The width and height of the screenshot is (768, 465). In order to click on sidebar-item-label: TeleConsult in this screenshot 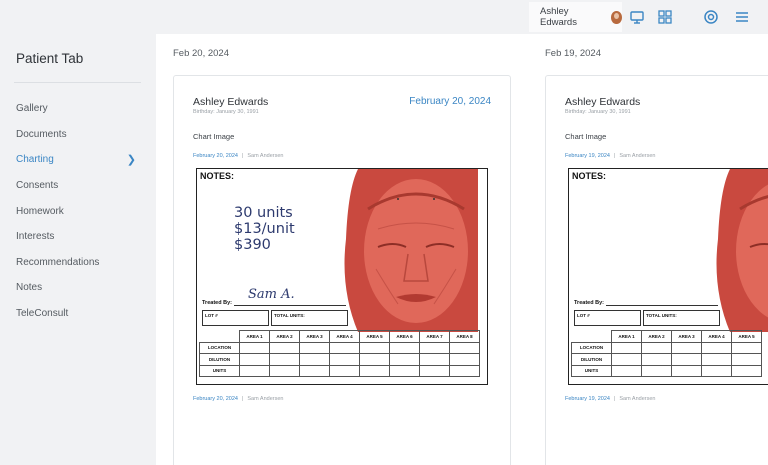, I will do `click(42, 314)`.